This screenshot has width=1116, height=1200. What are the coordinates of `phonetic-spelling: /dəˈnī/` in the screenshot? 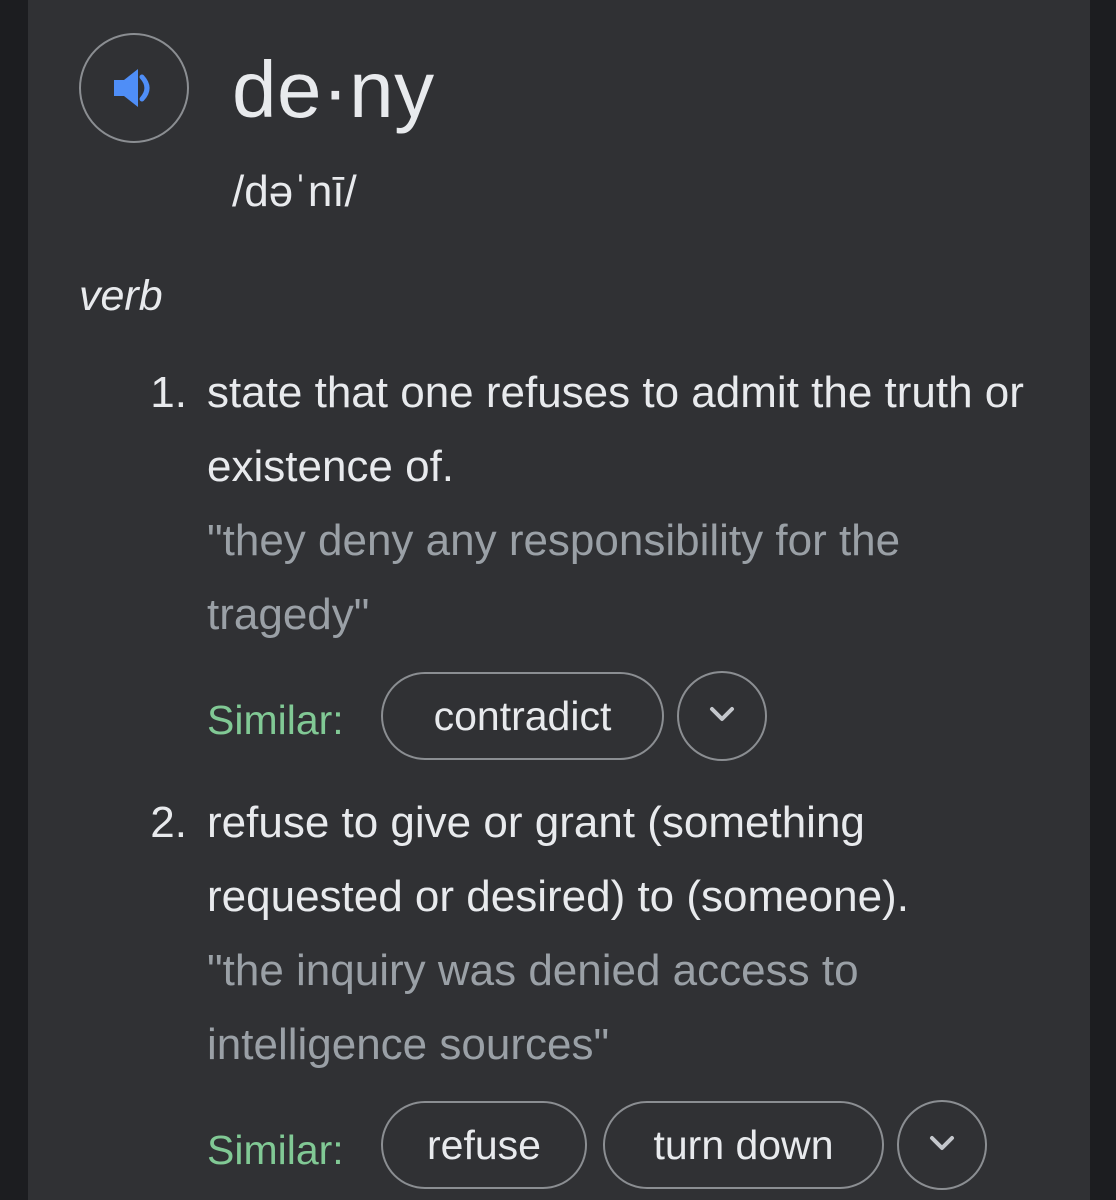 It's located at (294, 191).